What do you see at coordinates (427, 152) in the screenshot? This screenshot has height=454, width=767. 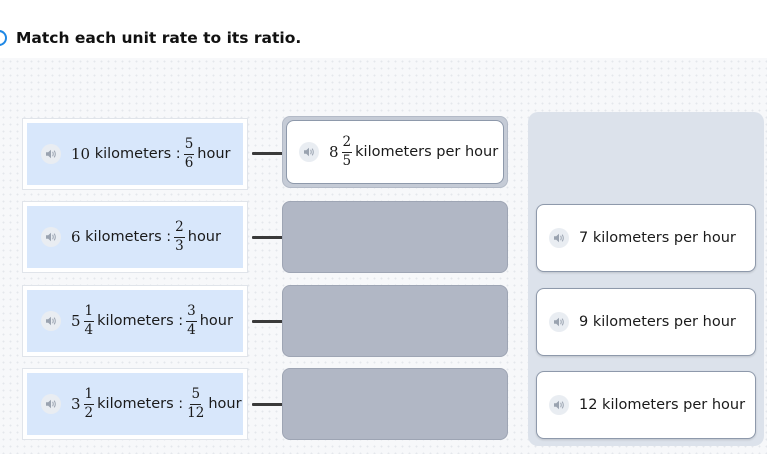 I see `rate-unit: kilometers per hour` at bounding box center [427, 152].